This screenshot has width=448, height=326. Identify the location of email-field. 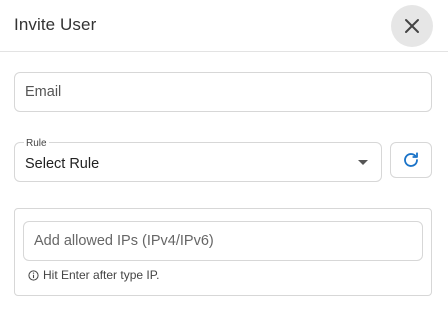
(223, 92).